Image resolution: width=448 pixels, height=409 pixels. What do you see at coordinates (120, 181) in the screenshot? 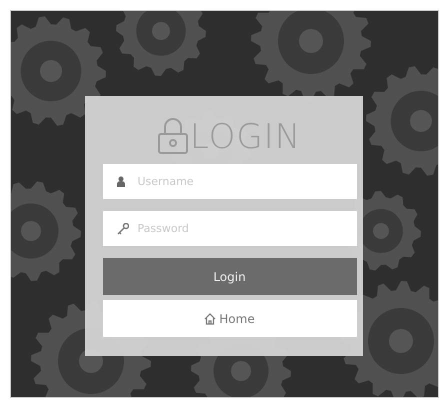
I see `user-icon` at bounding box center [120, 181].